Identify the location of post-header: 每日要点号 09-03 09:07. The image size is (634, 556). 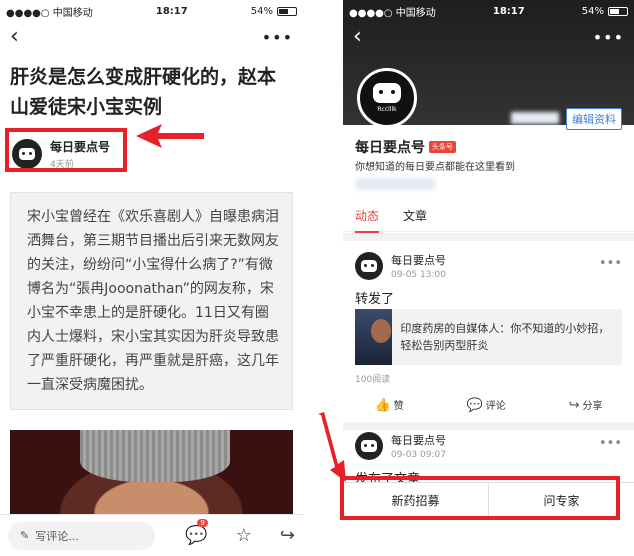
(400, 446).